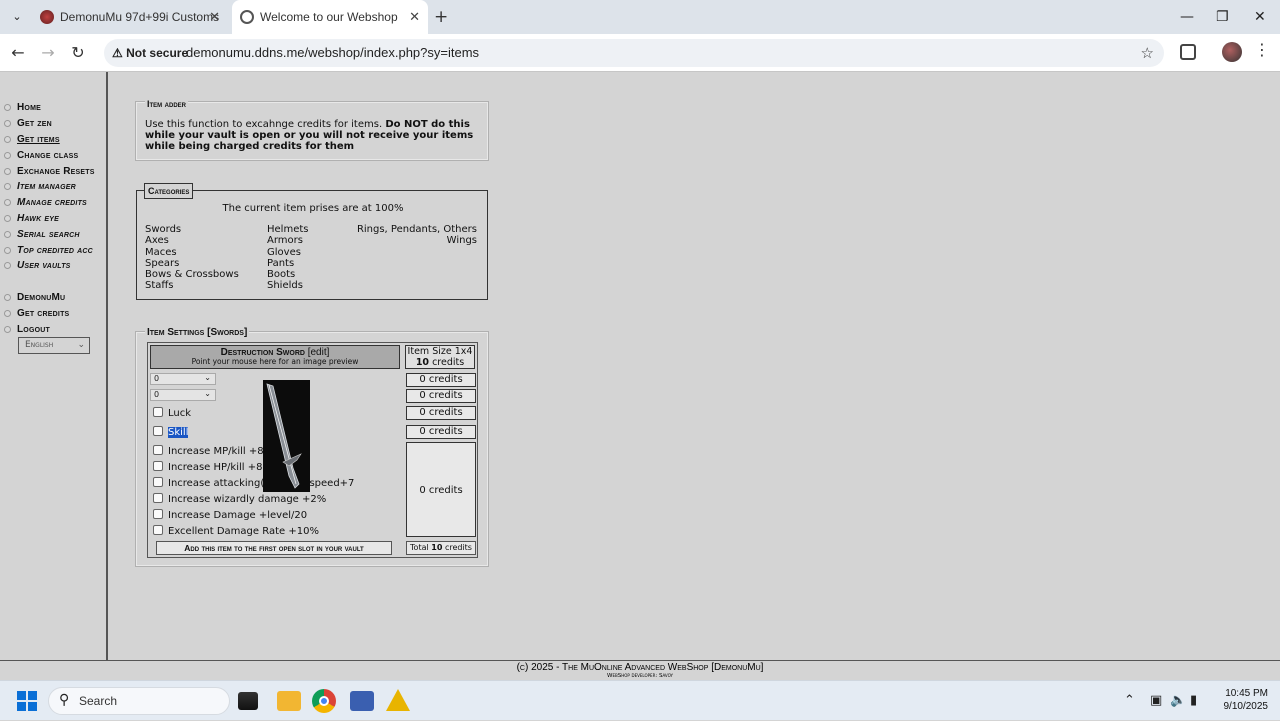  Describe the element at coordinates (248, 701) in the screenshot. I see `task-view-icon` at that location.